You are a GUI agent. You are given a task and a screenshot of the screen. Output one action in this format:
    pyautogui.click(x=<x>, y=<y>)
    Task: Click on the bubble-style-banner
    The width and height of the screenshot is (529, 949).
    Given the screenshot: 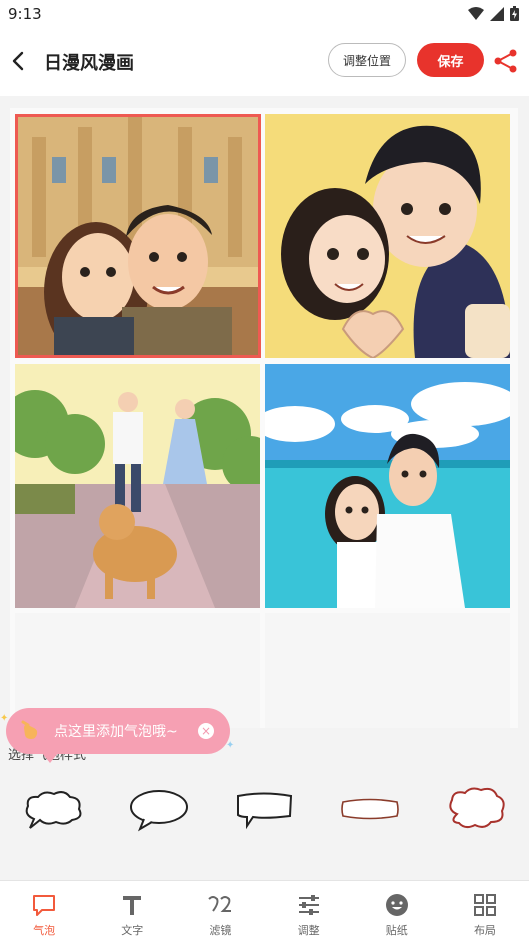 What is the action you would take?
    pyautogui.click(x=370, y=810)
    